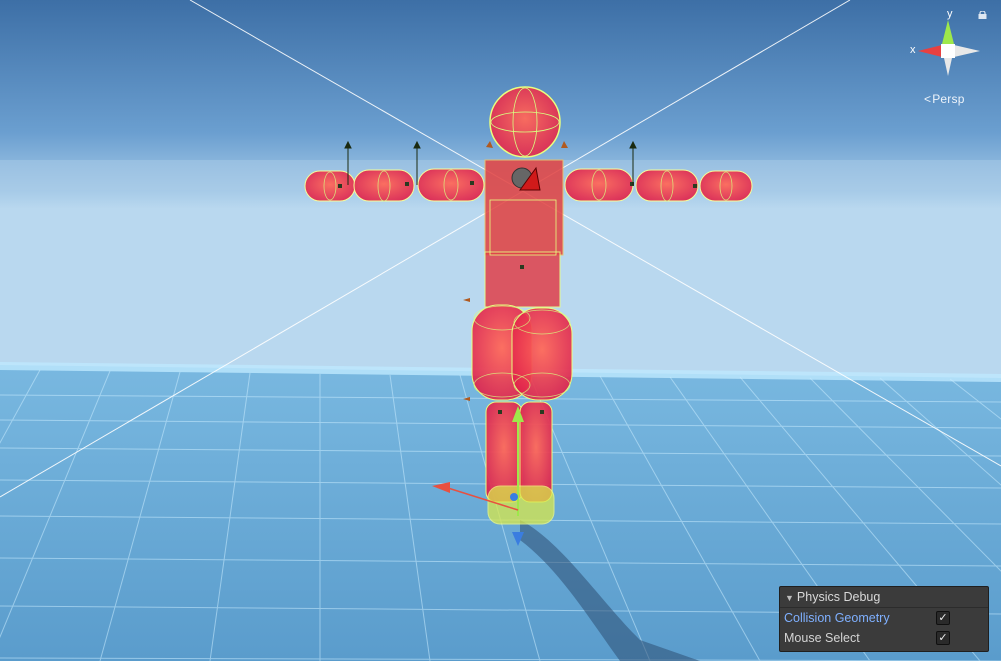 Image resolution: width=1001 pixels, height=661 pixels. What do you see at coordinates (838, 597) in the screenshot?
I see `physics-debug-title: Physics Debug` at bounding box center [838, 597].